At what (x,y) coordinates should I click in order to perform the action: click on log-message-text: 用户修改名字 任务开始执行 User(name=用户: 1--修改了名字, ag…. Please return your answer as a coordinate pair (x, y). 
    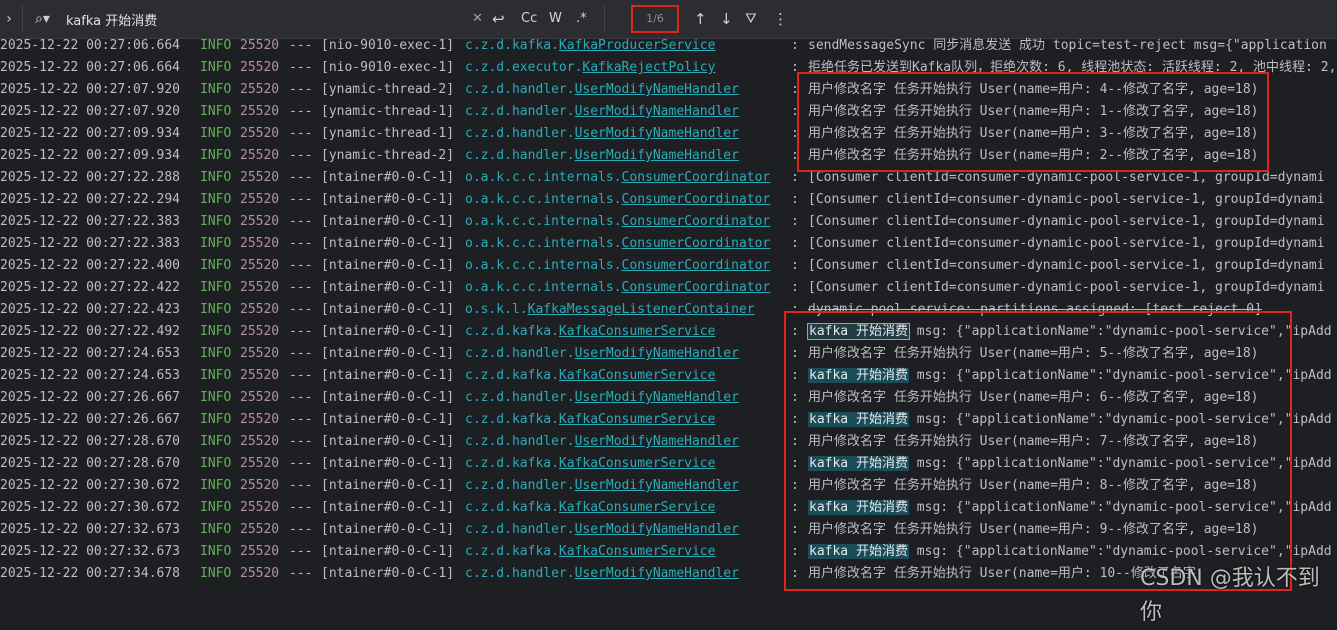
    Looking at the image, I should click on (1033, 111).